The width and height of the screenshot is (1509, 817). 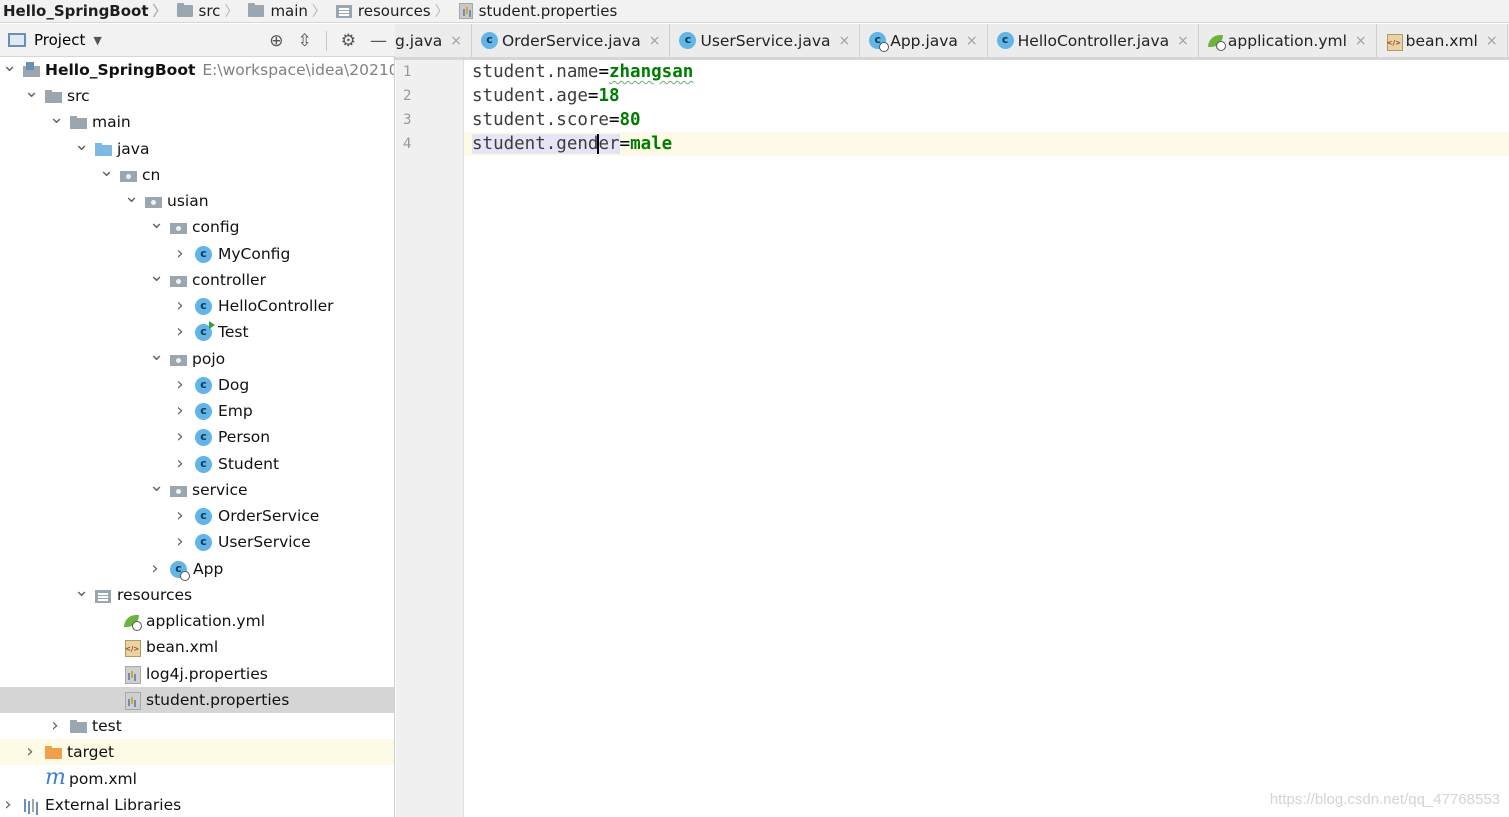 What do you see at coordinates (391, 11) in the screenshot?
I see `breadcrumb-item-resources: resources 〉` at bounding box center [391, 11].